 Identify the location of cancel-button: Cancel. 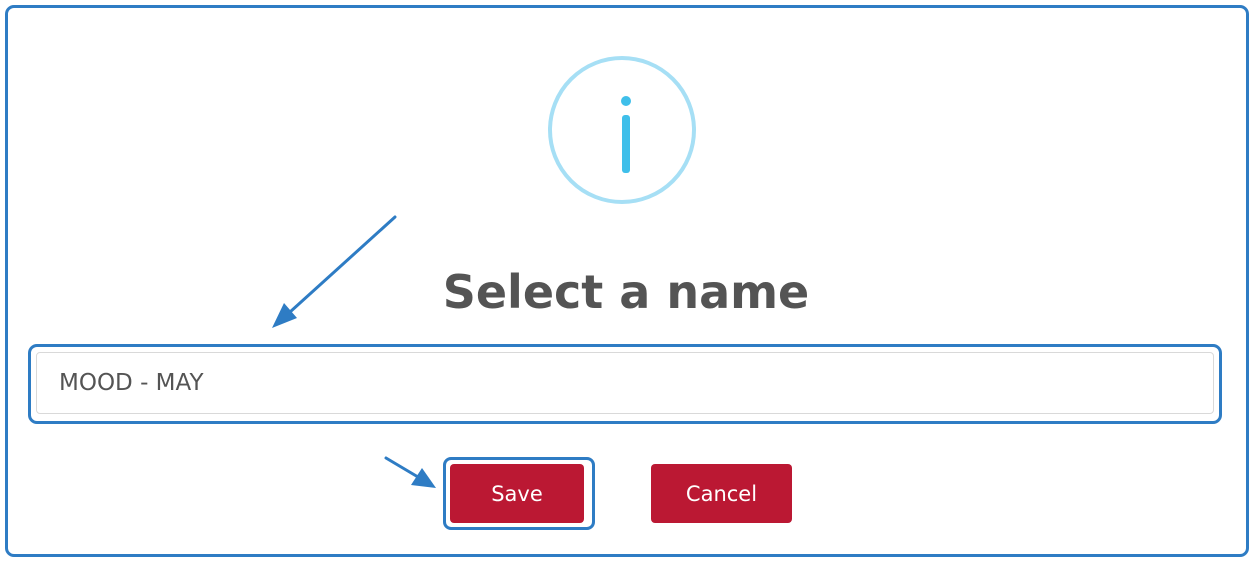
(721, 493).